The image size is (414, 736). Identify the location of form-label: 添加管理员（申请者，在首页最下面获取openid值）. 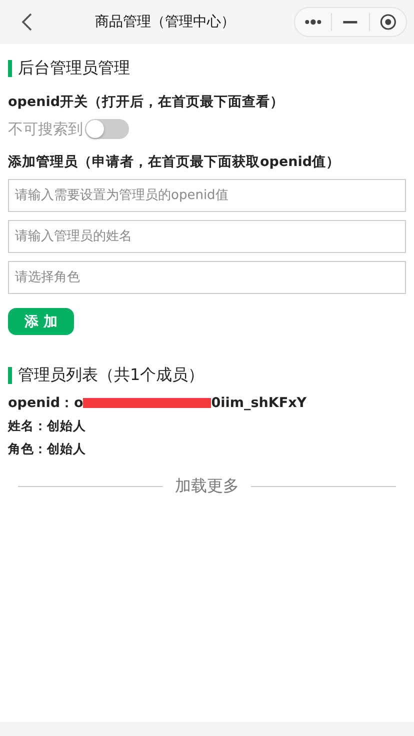
(174, 162).